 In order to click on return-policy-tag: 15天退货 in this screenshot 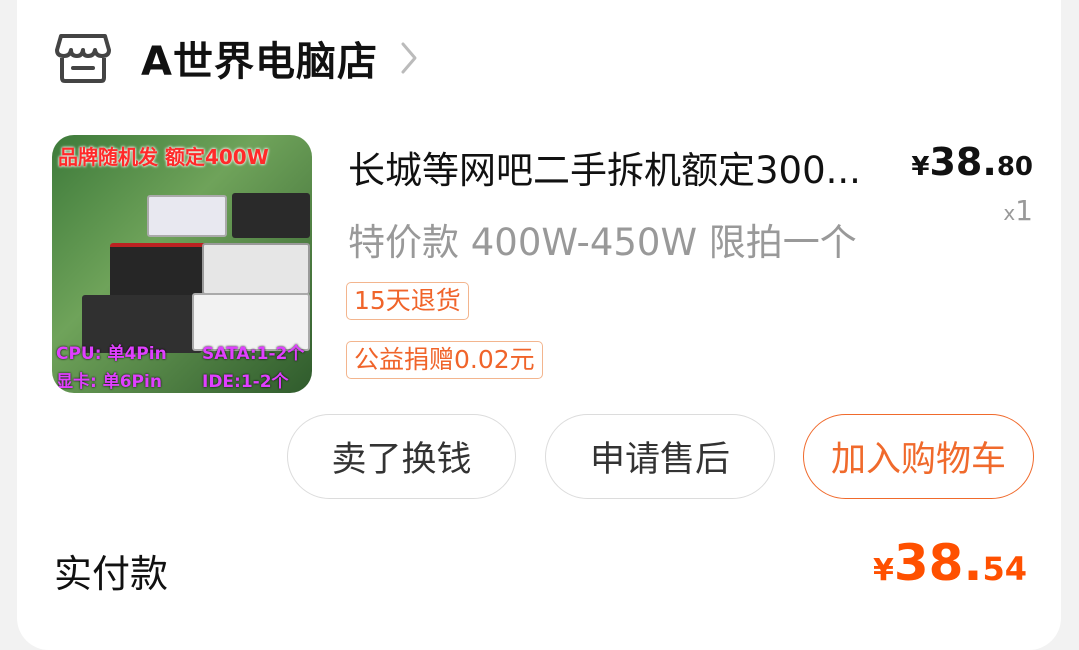, I will do `click(407, 301)`.